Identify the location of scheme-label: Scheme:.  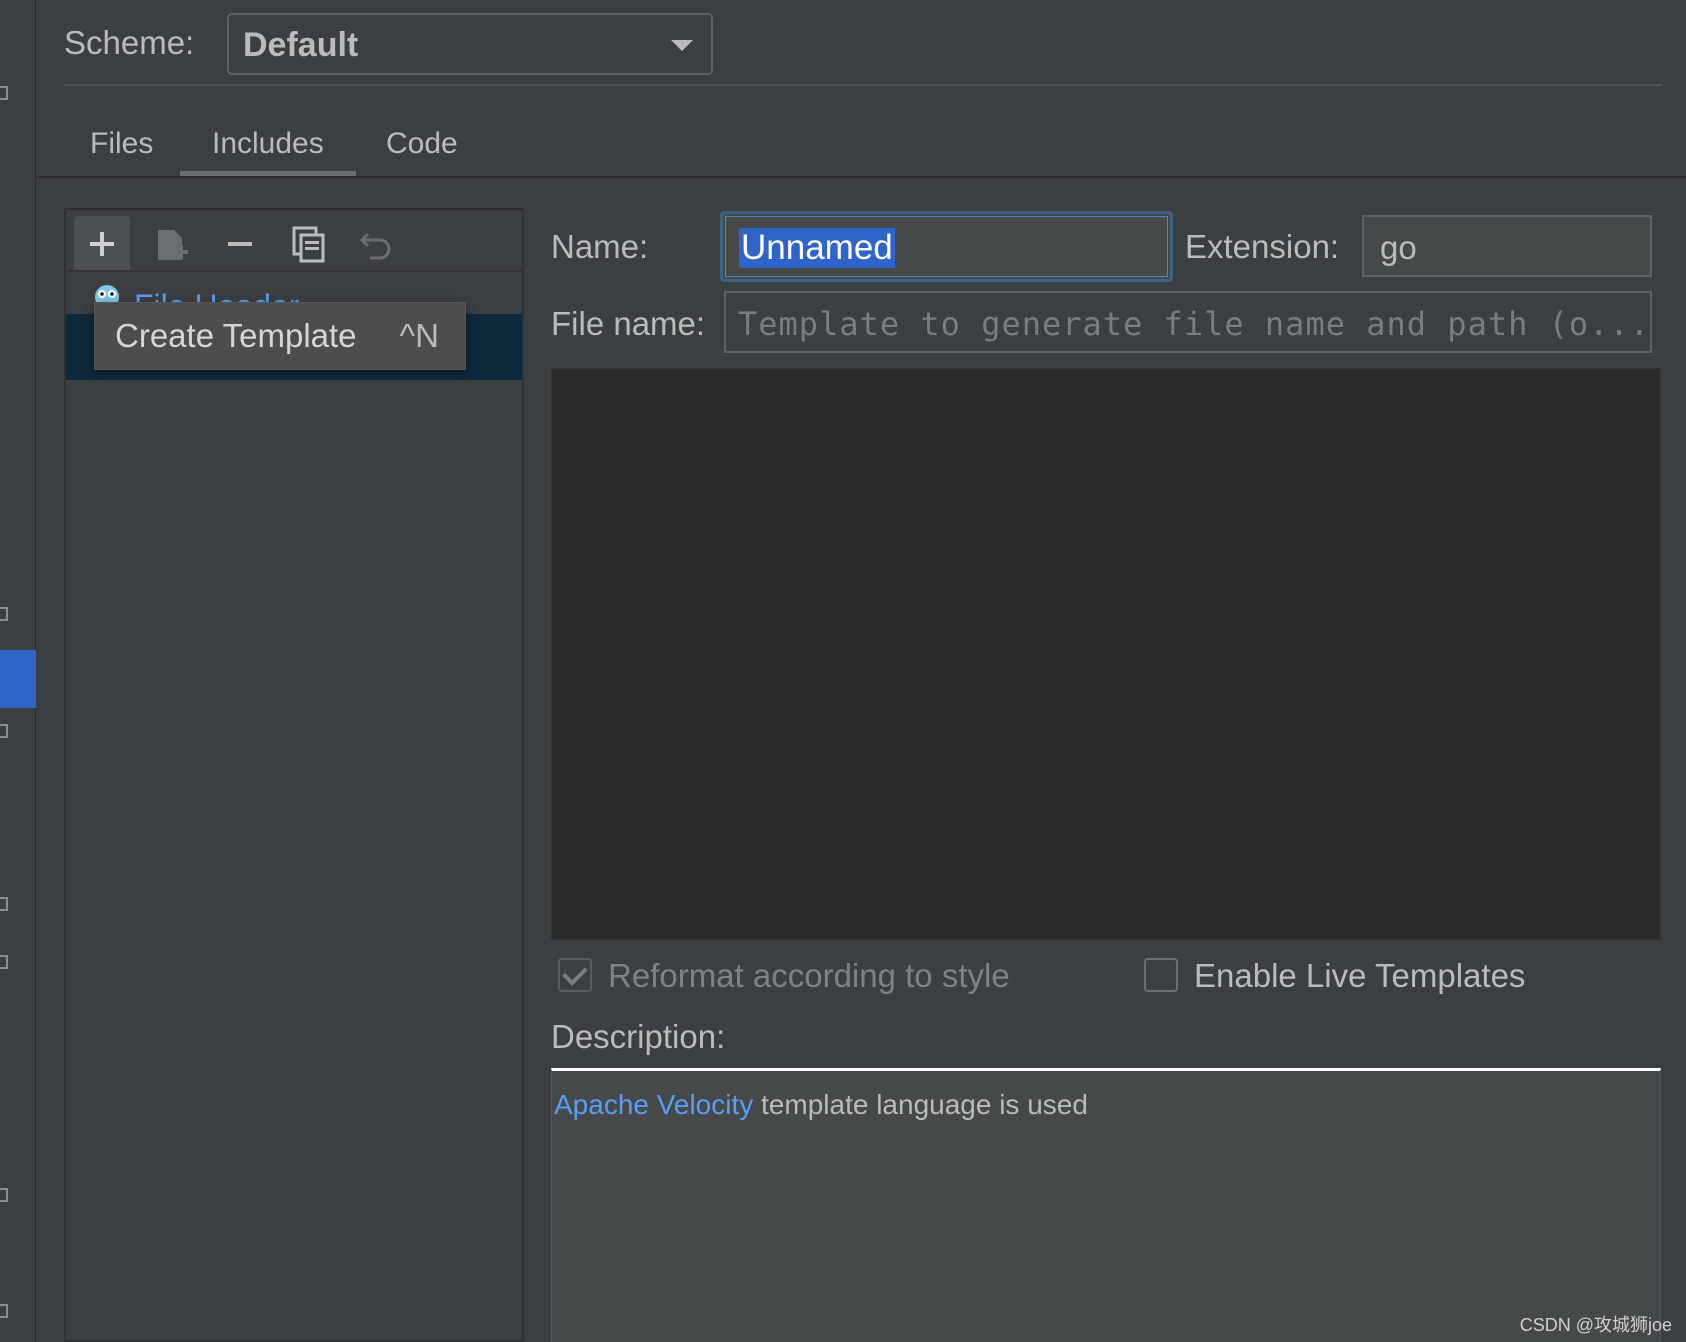
(129, 42).